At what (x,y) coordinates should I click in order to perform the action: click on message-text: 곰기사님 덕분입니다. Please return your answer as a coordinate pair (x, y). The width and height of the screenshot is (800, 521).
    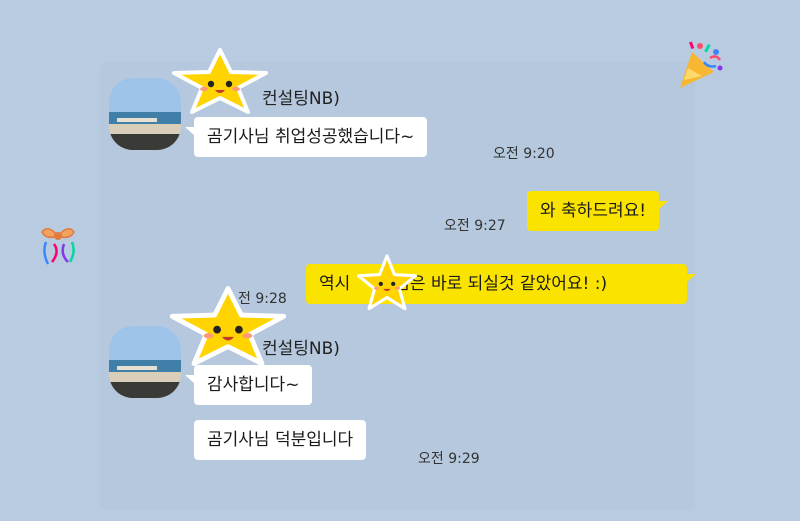
    Looking at the image, I should click on (280, 440).